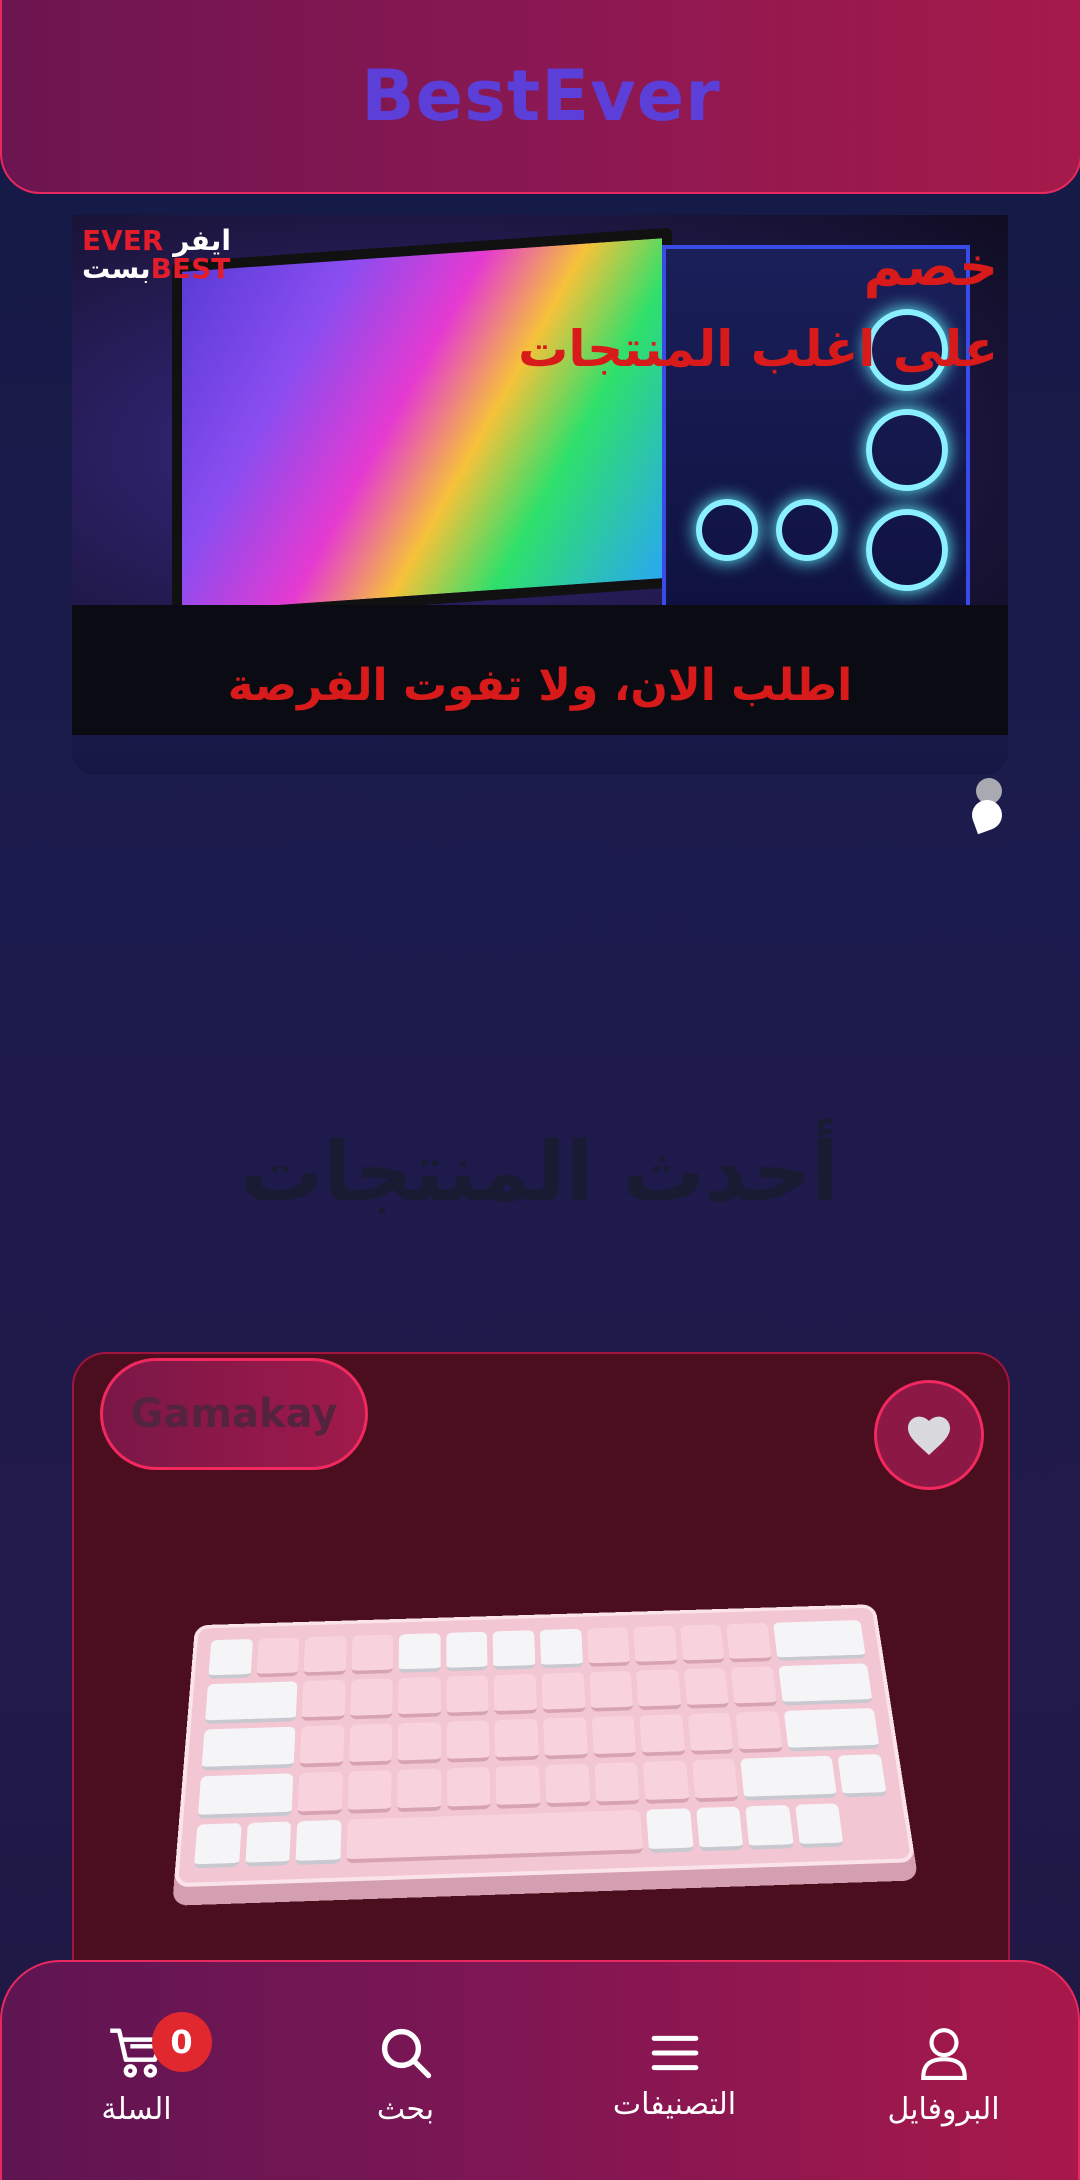 Image resolution: width=1080 pixels, height=2180 pixels. I want to click on cart-count-badge: 0, so click(181, 2041).